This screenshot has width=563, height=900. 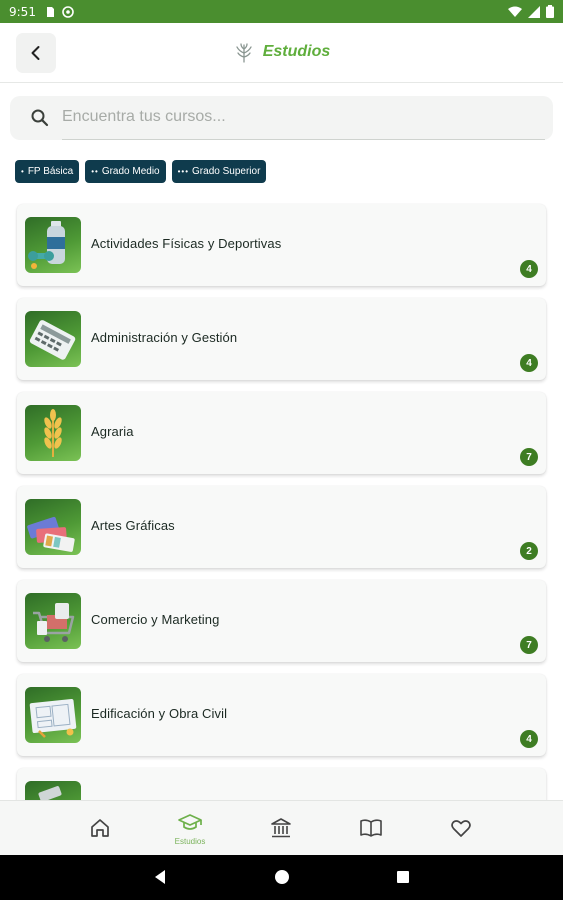 I want to click on signal-icon, so click(x=534, y=11).